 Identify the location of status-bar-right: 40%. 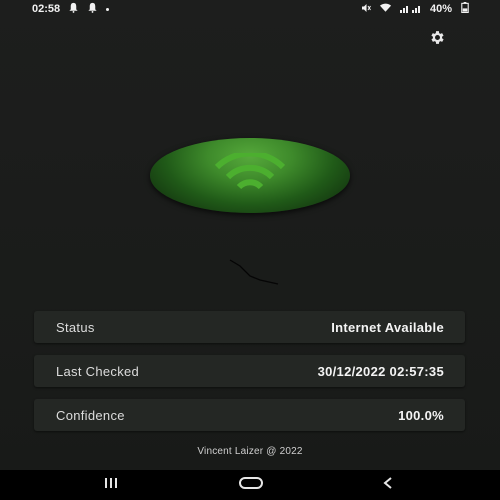
(415, 9).